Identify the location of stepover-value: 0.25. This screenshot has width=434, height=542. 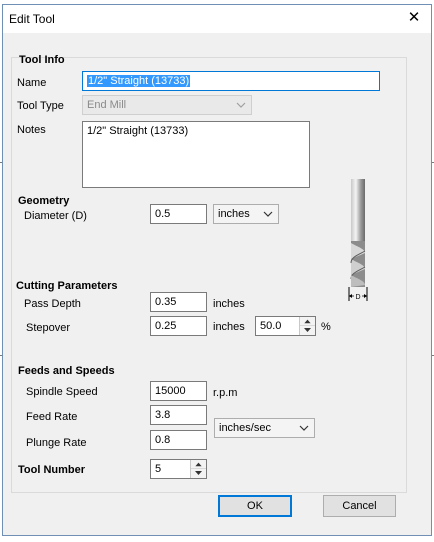
(166, 326).